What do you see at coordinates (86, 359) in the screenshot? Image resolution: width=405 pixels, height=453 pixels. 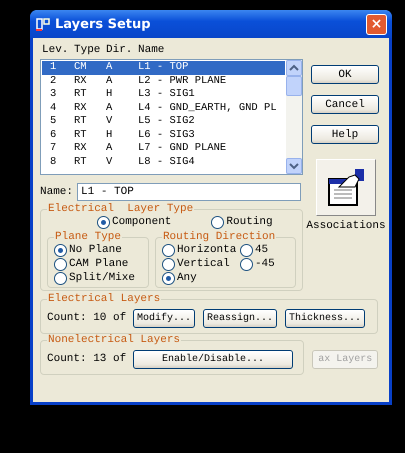 I see `count-label: Count: 13 of` at bounding box center [86, 359].